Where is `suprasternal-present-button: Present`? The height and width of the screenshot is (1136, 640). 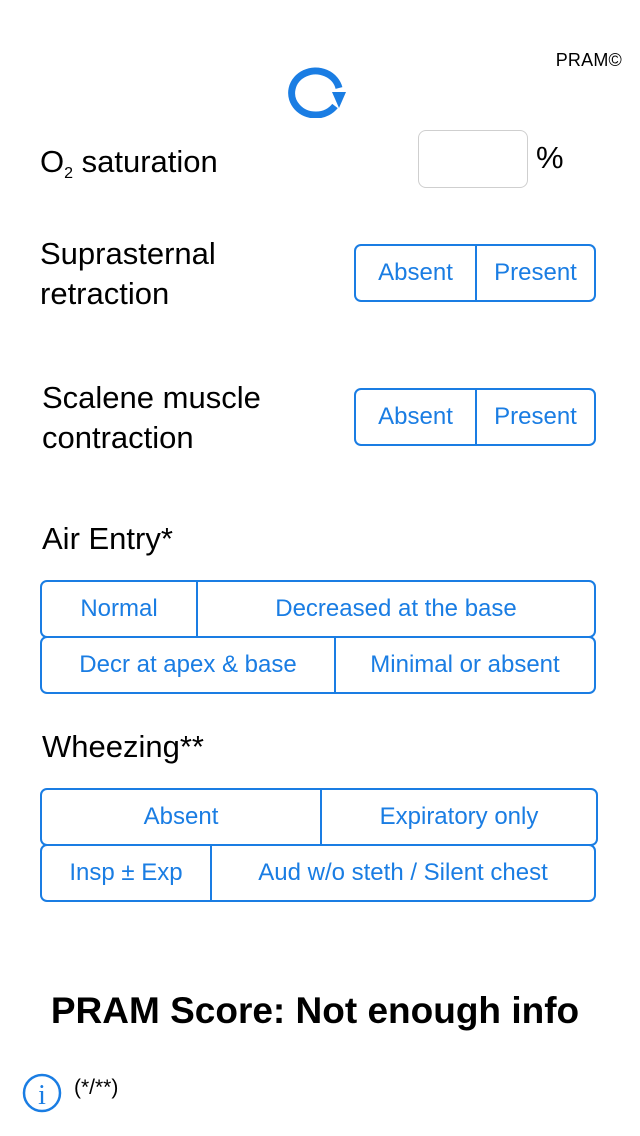
suprasternal-present-button: Present is located at coordinates (534, 273).